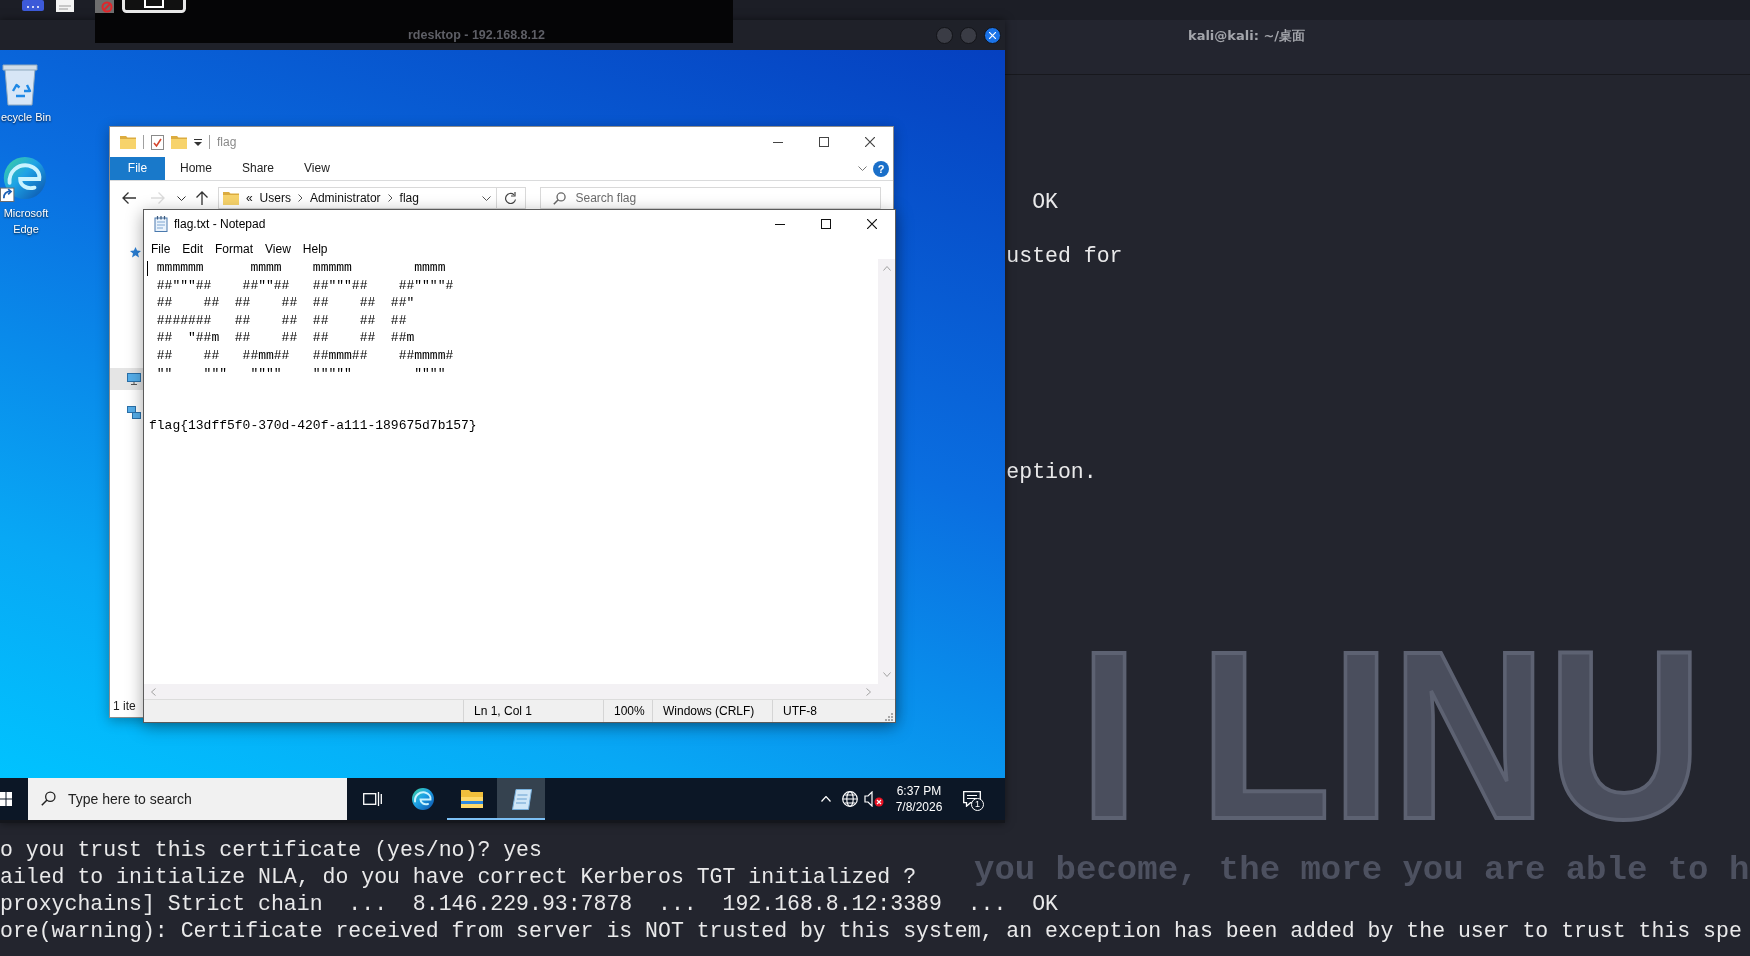  What do you see at coordinates (511, 691) in the screenshot?
I see `horizontal-scrollbar` at bounding box center [511, 691].